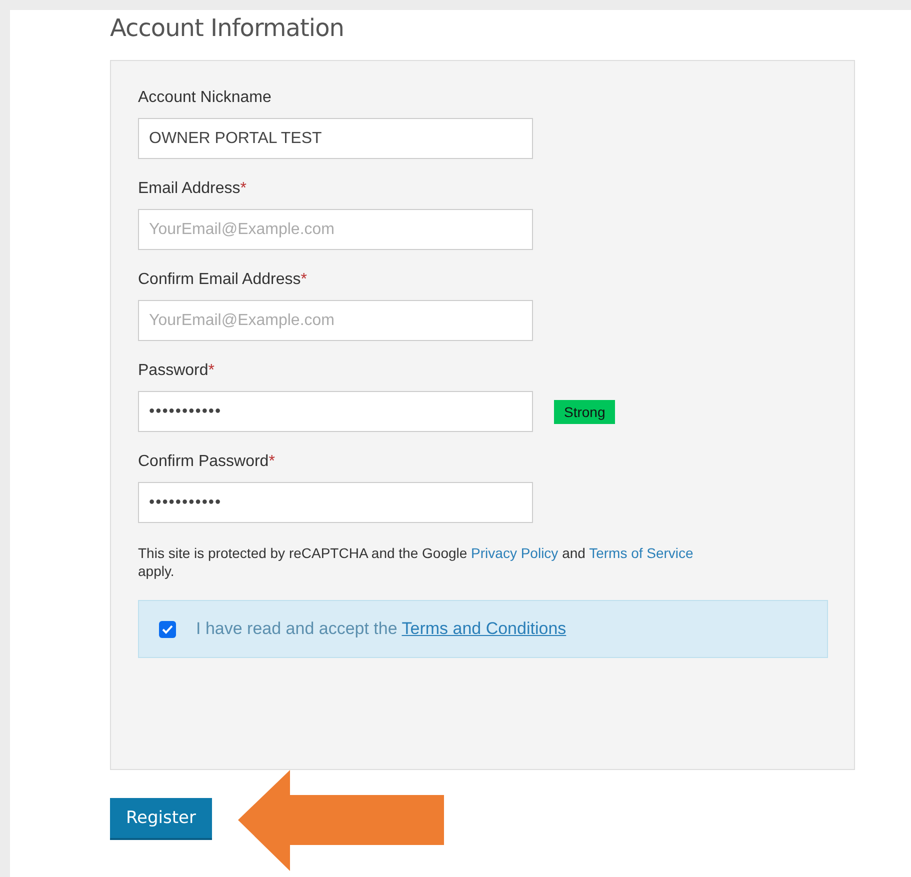 This screenshot has width=911, height=877. What do you see at coordinates (207, 462) in the screenshot?
I see `field-label: Confirm Password*` at bounding box center [207, 462].